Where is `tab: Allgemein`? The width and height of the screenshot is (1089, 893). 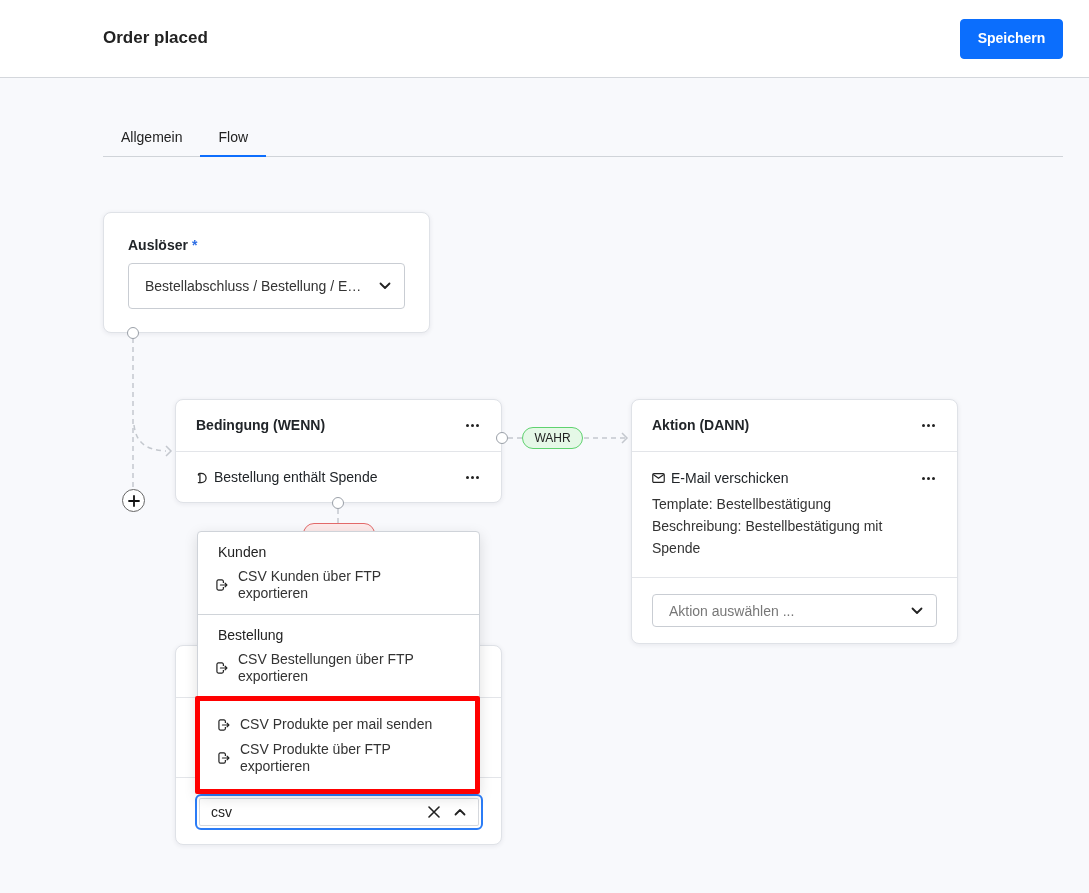 tab: Allgemein is located at coordinates (152, 138).